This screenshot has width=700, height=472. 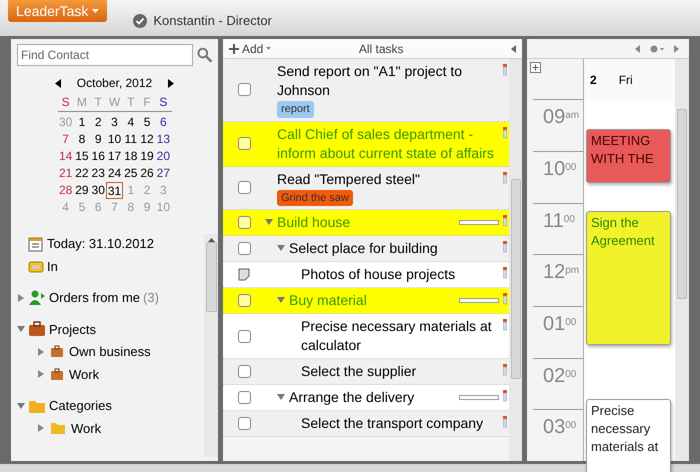 I want to click on task-row: Select place for building, so click(x=366, y=249).